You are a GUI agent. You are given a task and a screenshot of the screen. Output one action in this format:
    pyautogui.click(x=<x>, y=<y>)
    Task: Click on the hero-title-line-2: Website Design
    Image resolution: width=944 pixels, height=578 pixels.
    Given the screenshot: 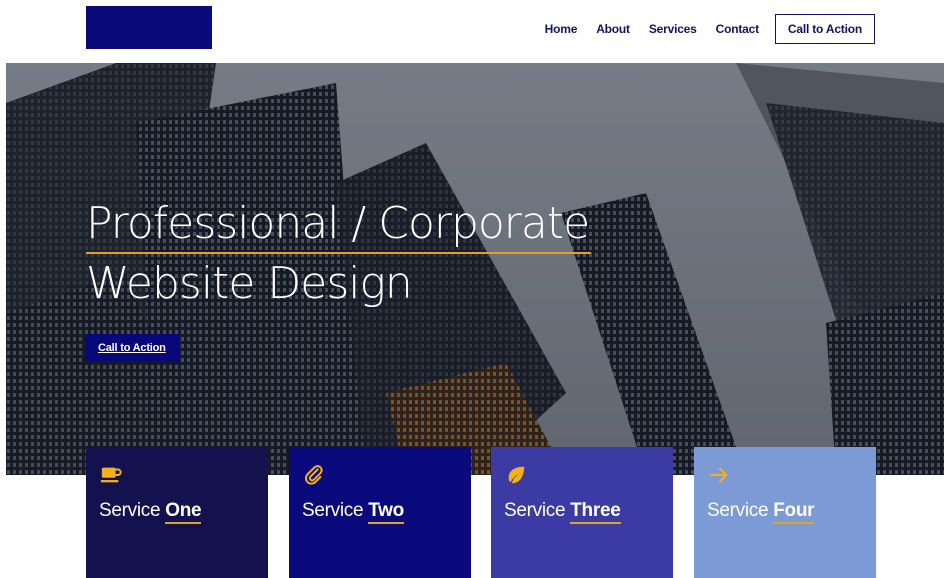 What is the action you would take?
    pyautogui.click(x=249, y=283)
    